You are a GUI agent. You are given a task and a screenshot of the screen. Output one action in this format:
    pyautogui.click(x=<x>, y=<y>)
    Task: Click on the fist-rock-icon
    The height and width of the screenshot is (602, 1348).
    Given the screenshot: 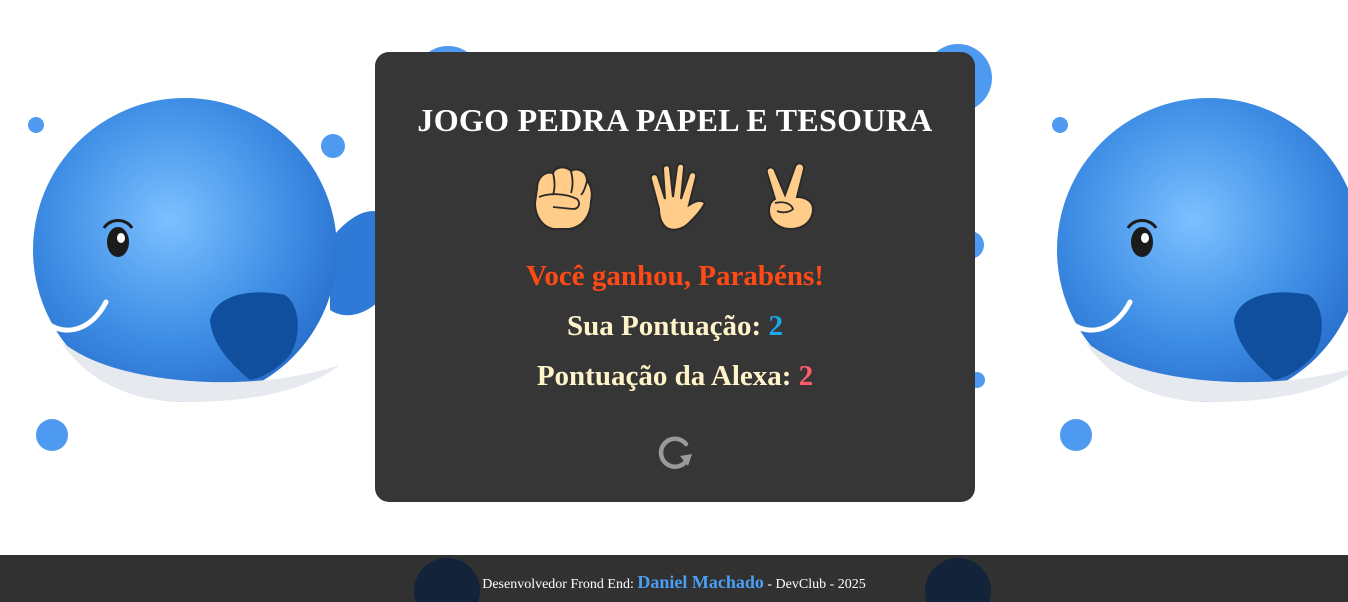 What is the action you would take?
    pyautogui.click(x=563, y=198)
    